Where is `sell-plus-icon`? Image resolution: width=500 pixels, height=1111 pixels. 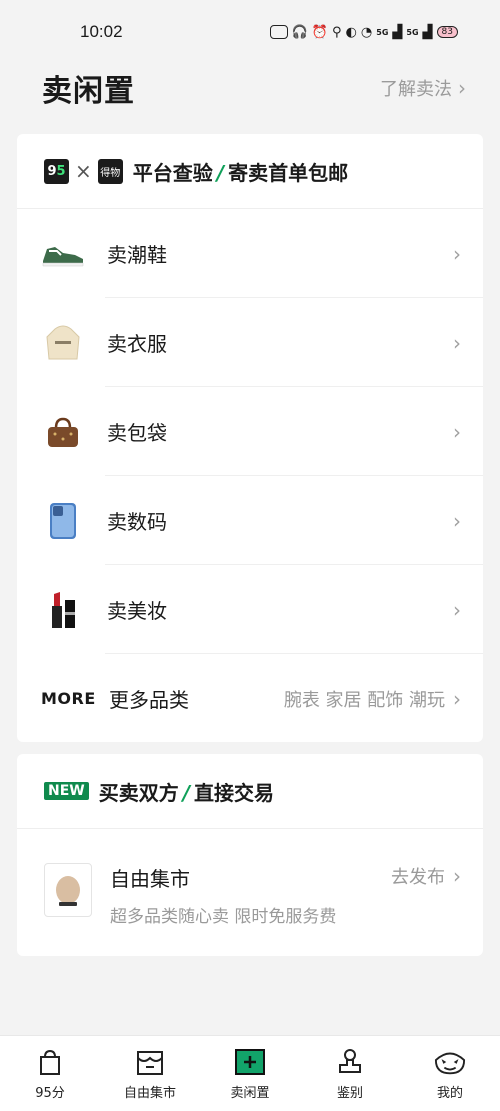 sell-plus-icon is located at coordinates (250, 1062).